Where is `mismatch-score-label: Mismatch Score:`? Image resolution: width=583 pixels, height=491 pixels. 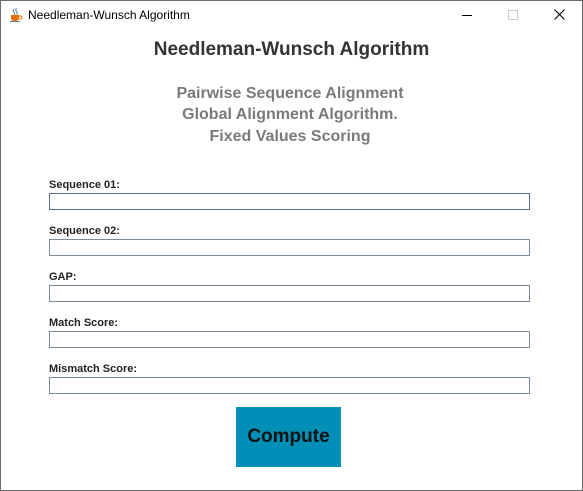 mismatch-score-label: Mismatch Score: is located at coordinates (93, 369).